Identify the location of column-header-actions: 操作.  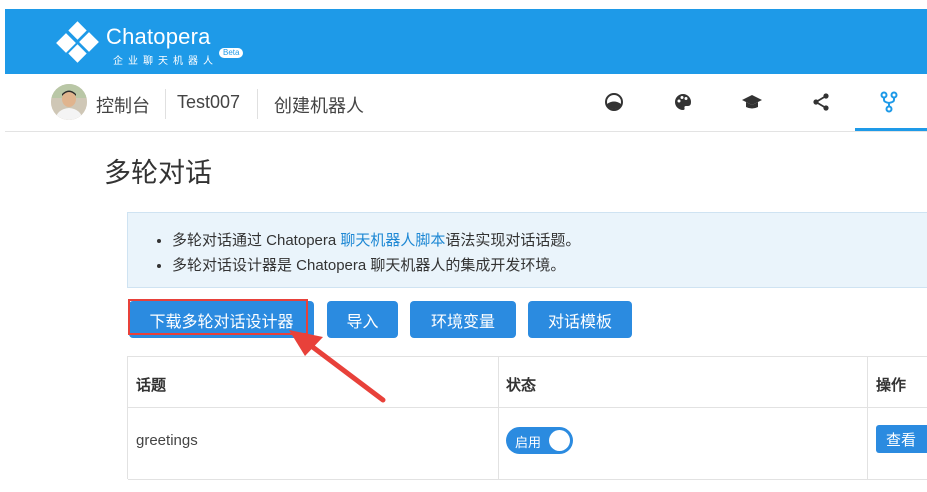
(891, 385).